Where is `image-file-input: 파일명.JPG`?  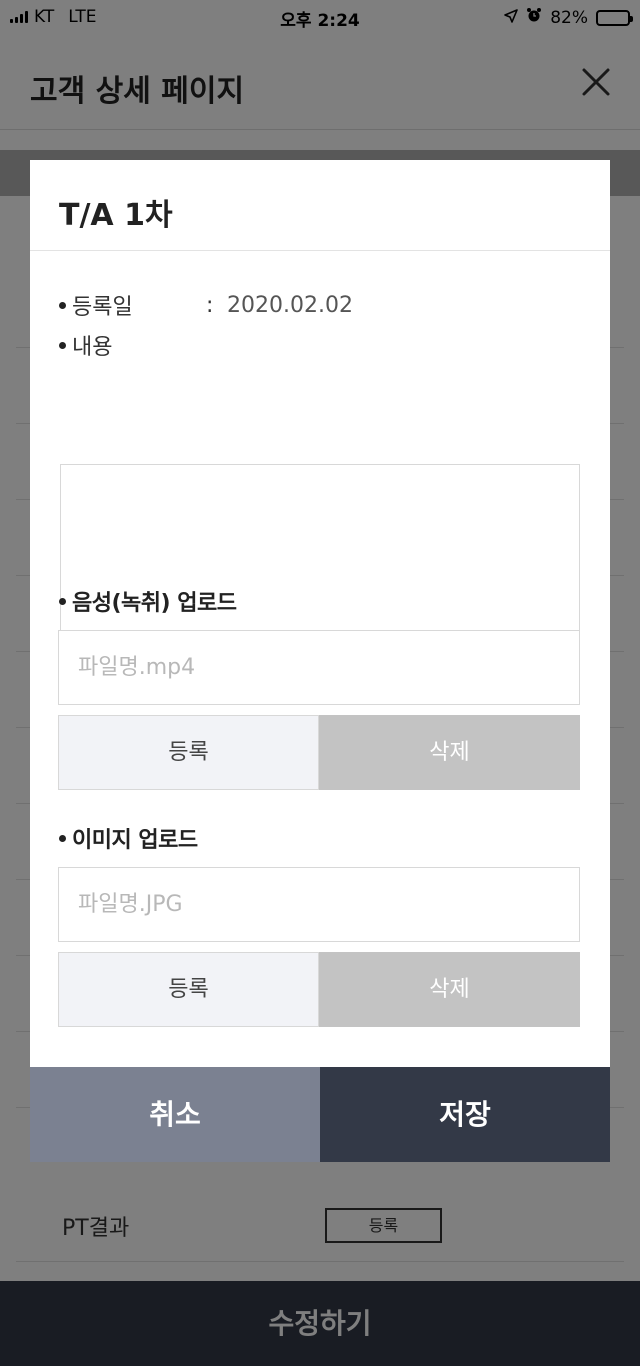
image-file-input: 파일명.JPG is located at coordinates (319, 904).